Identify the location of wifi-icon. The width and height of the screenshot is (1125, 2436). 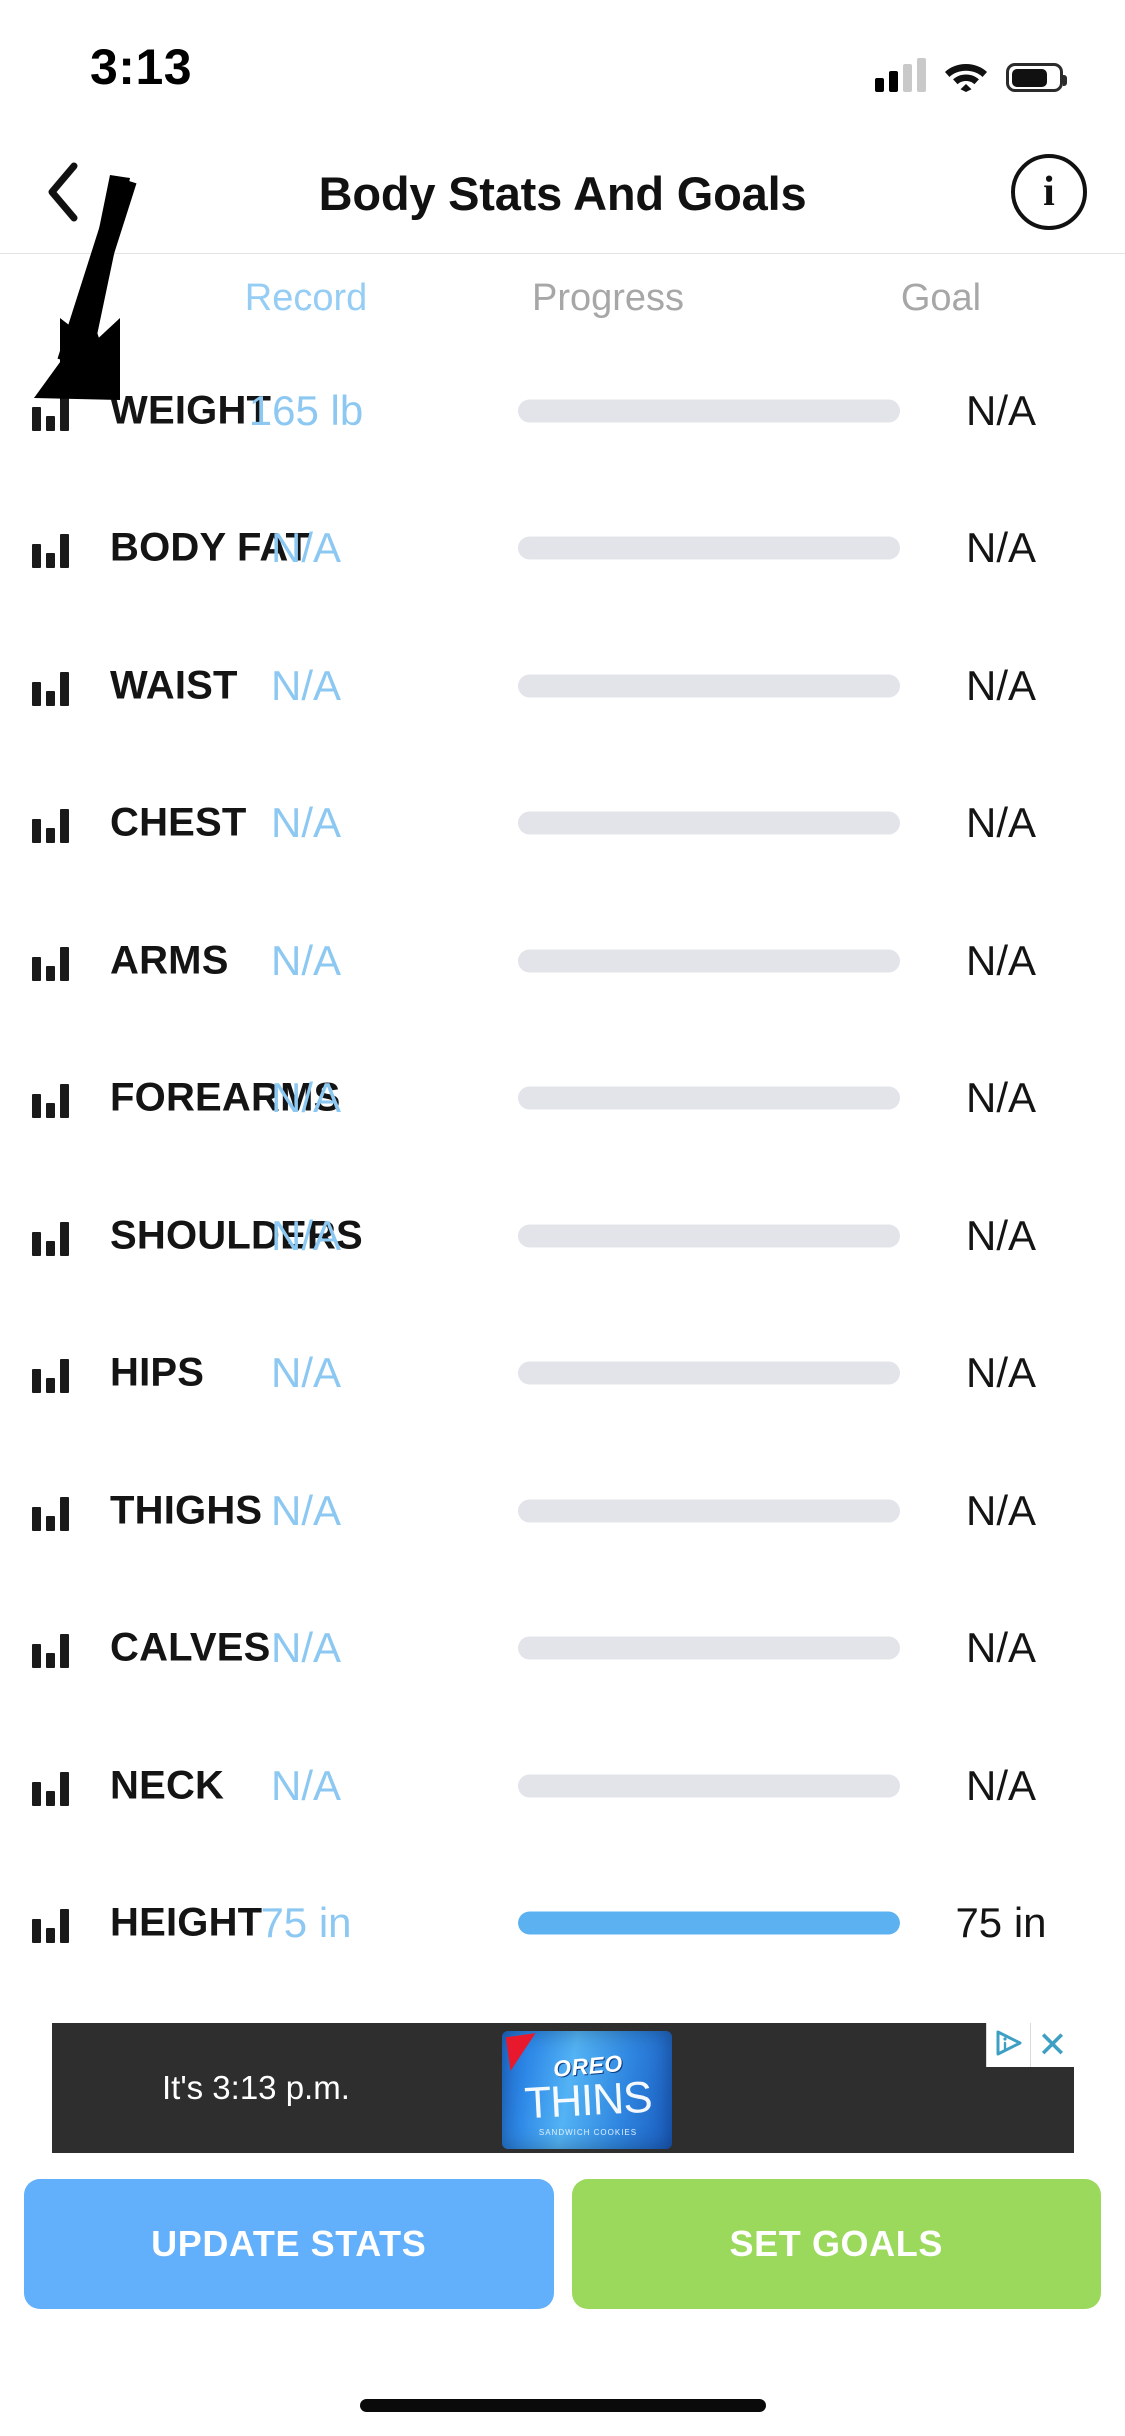
(966, 75).